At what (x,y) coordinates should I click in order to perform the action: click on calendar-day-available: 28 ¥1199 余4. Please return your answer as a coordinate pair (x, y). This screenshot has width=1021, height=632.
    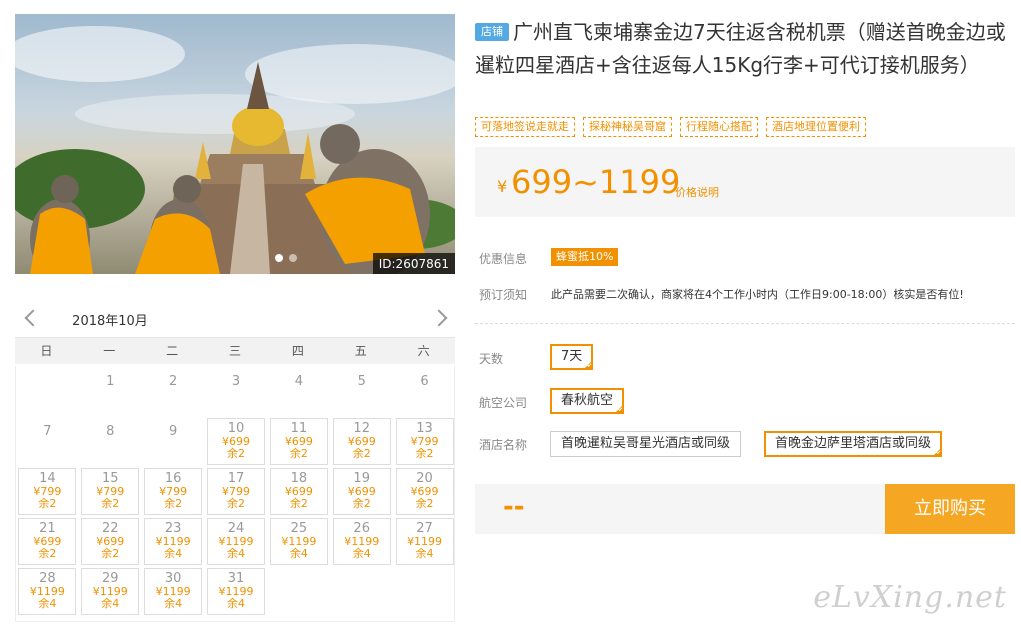
    Looking at the image, I should click on (47, 591).